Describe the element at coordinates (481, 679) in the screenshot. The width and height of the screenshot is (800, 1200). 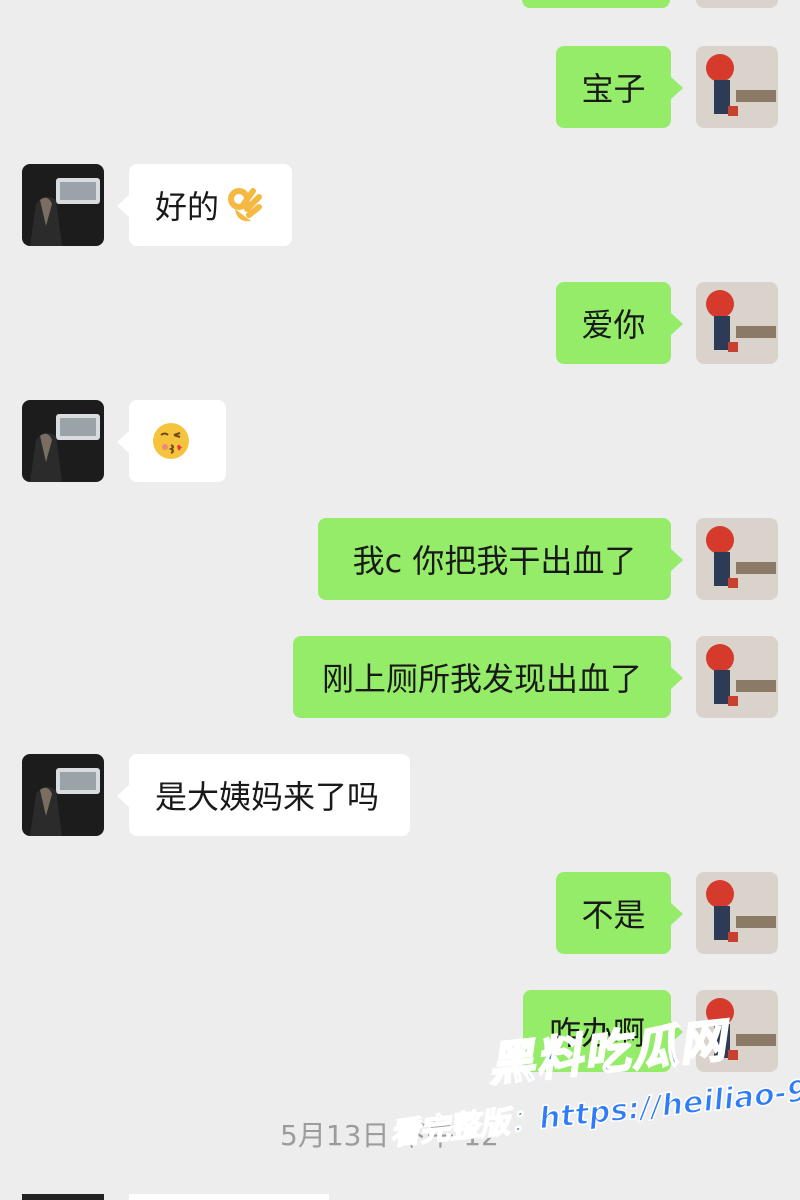
I see `message-text: 刚上厕所我发现出血了` at that location.